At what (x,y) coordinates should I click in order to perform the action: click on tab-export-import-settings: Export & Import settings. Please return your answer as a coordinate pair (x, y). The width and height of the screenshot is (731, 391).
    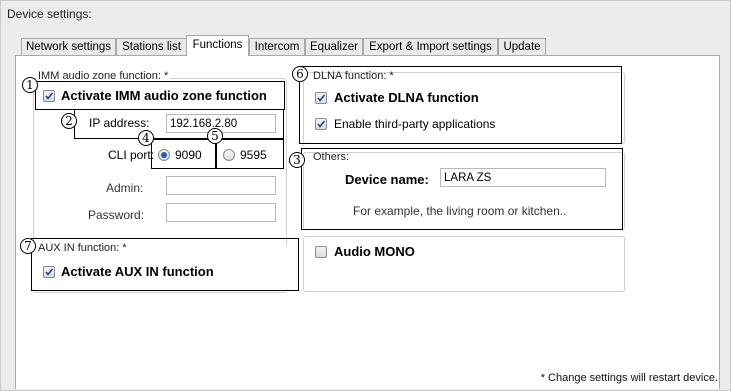
    Looking at the image, I should click on (430, 46).